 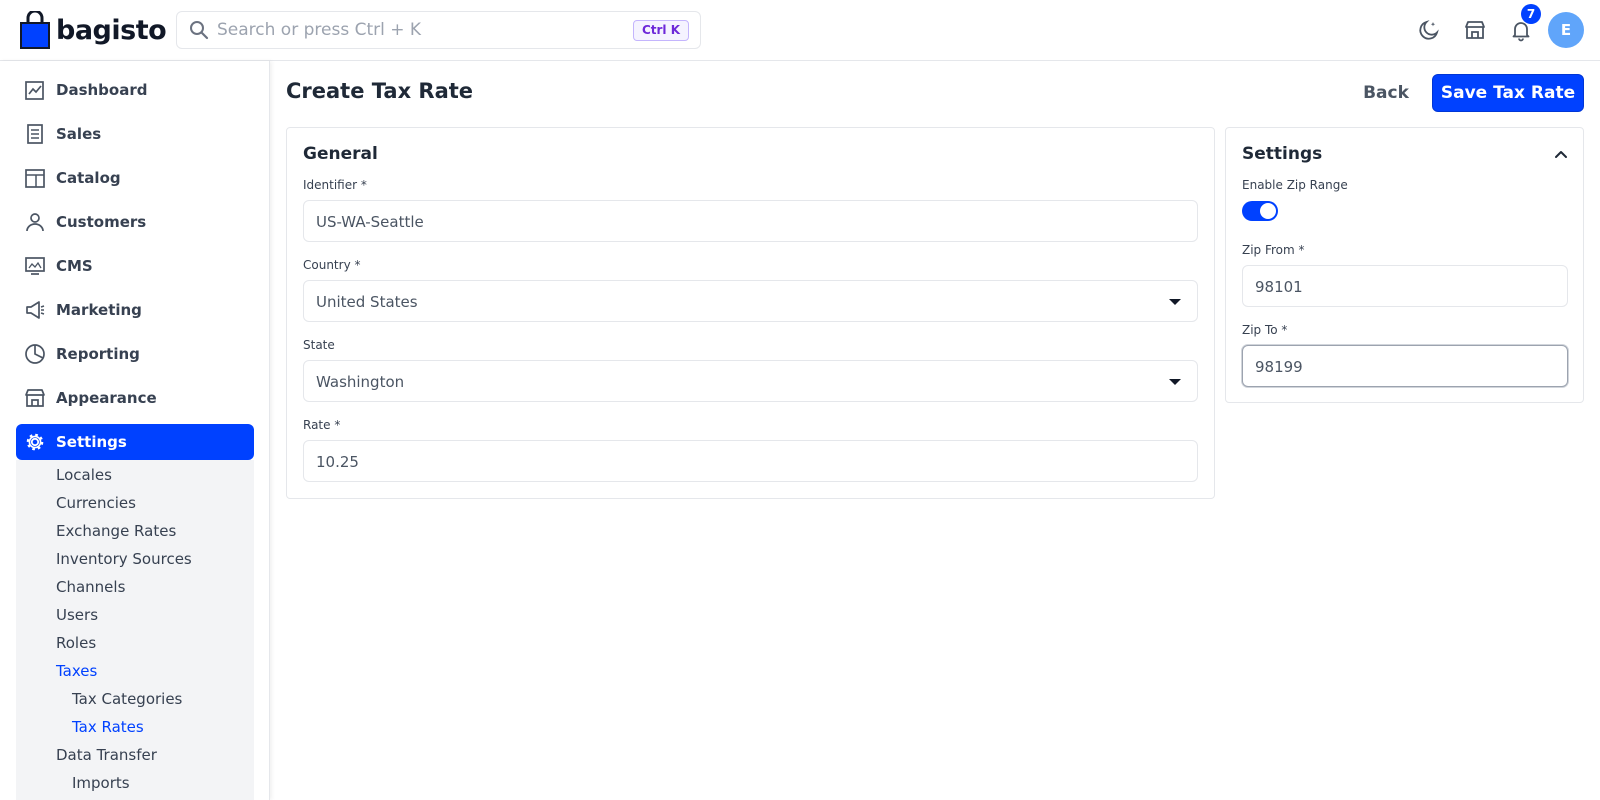 What do you see at coordinates (101, 783) in the screenshot?
I see `submenu-item-imports: Imports` at bounding box center [101, 783].